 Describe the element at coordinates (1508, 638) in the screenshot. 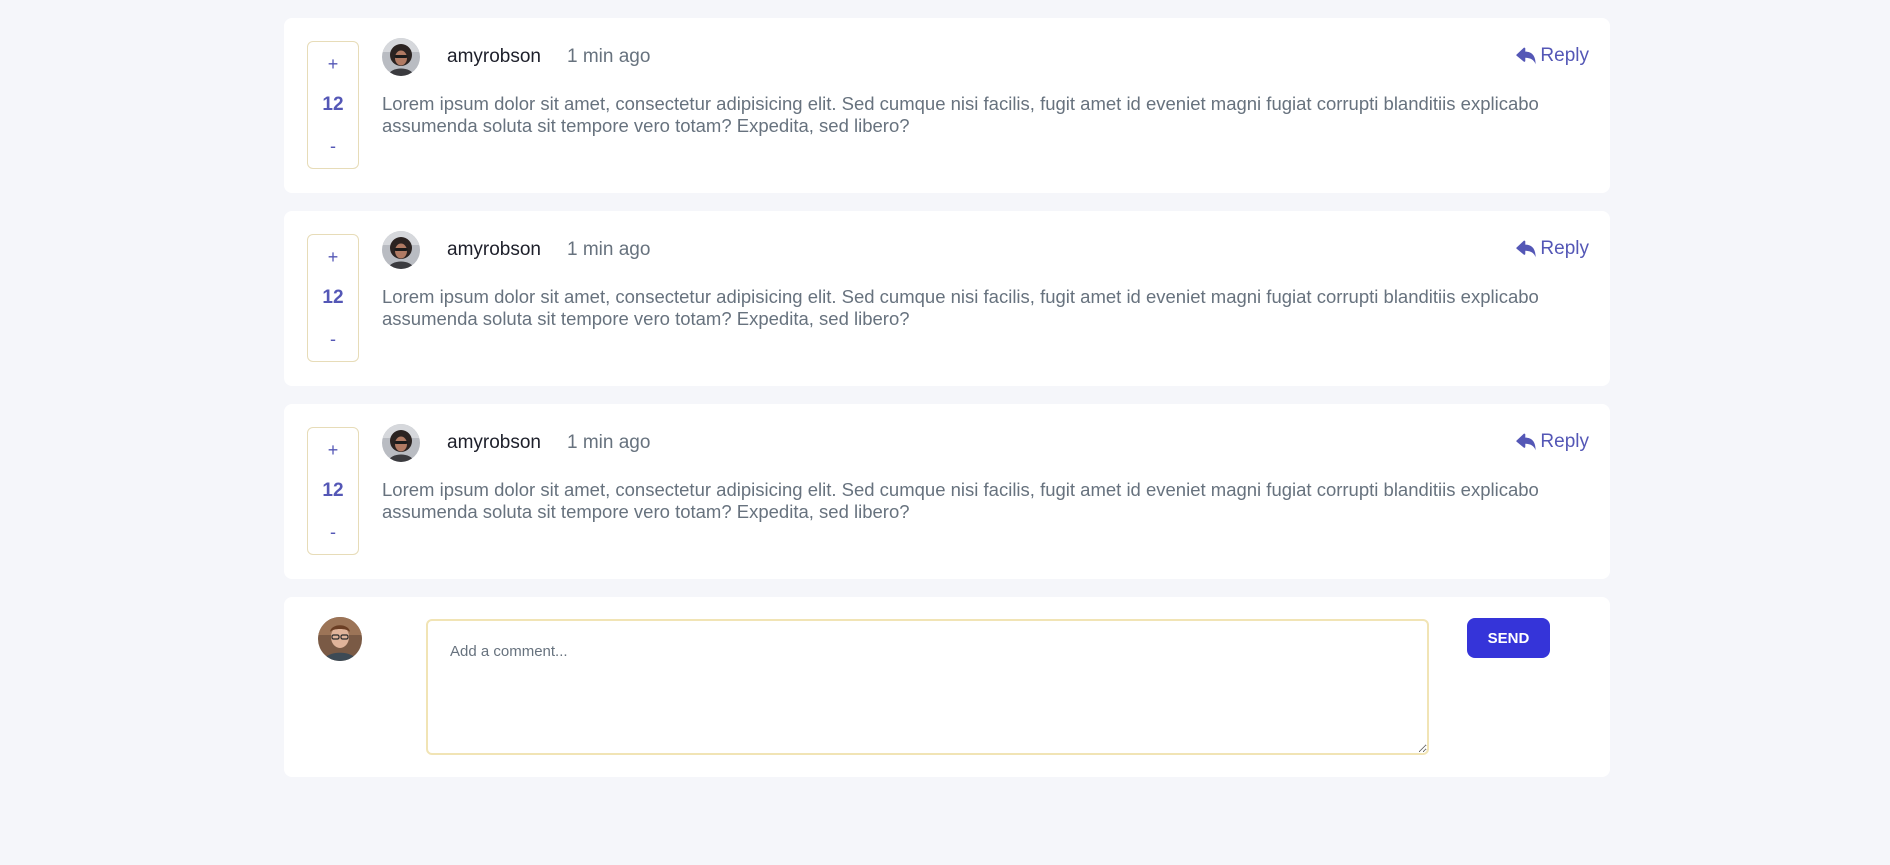

I see `send-button: SEND` at that location.